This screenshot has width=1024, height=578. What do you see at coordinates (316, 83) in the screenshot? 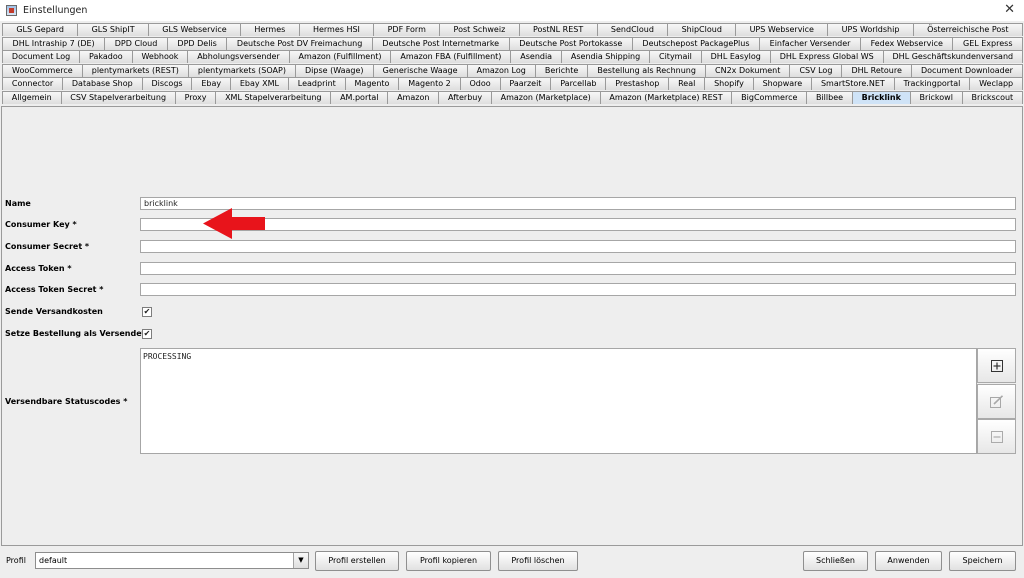
I see `tab-leadprint: Leadprint` at bounding box center [316, 83].